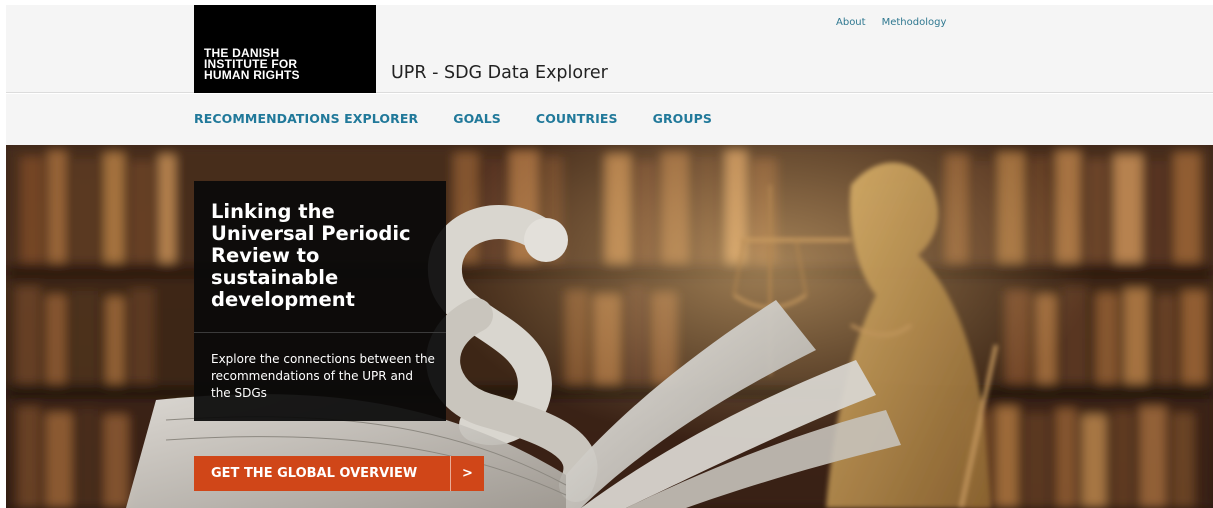  I want to click on dihr-logo: THE DANISH INSTITUTE FOR HUMAN RIGHTS, so click(285, 49).